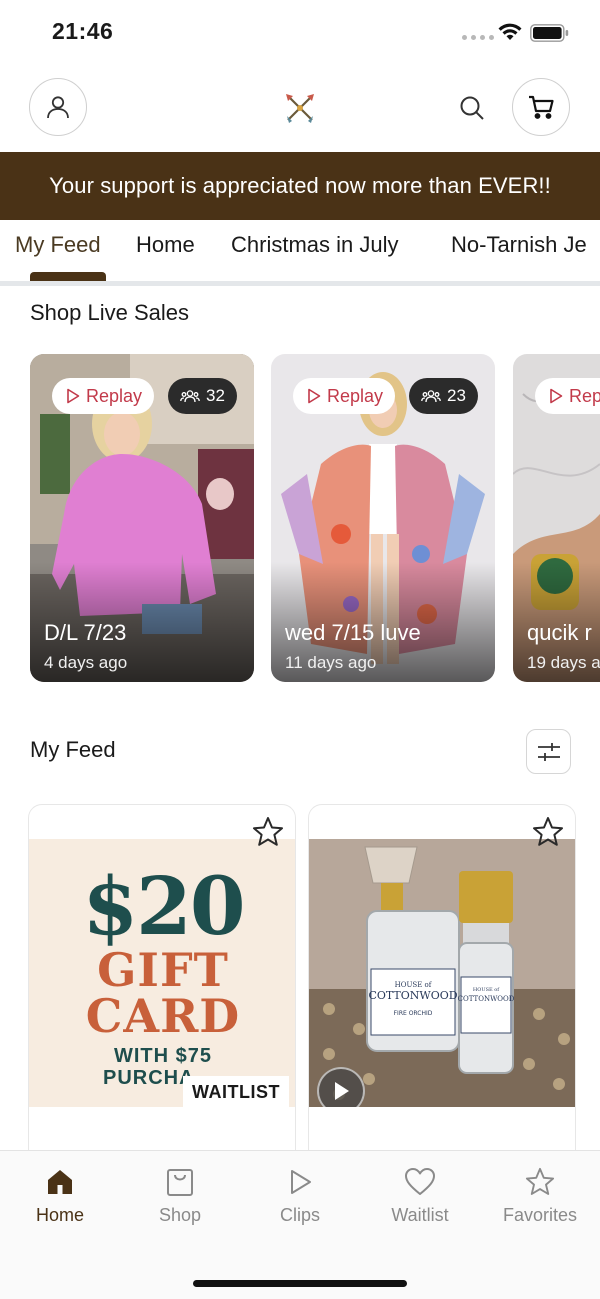 This screenshot has width=600, height=1299. I want to click on viewer-count: 23, so click(456, 395).